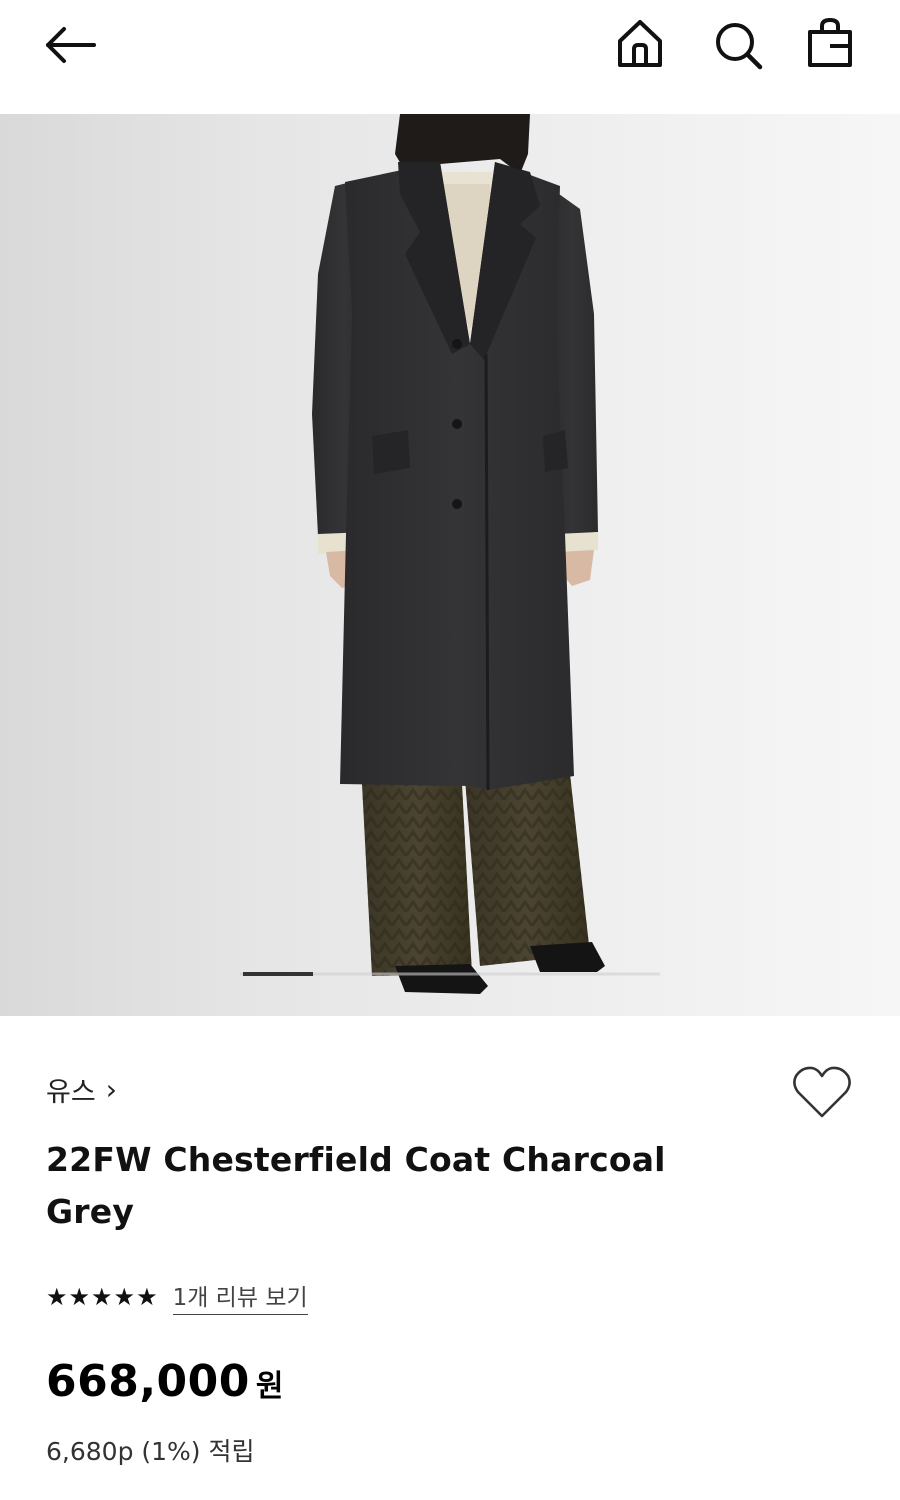 The height and width of the screenshot is (1500, 900). I want to click on home-icon, so click(640, 43).